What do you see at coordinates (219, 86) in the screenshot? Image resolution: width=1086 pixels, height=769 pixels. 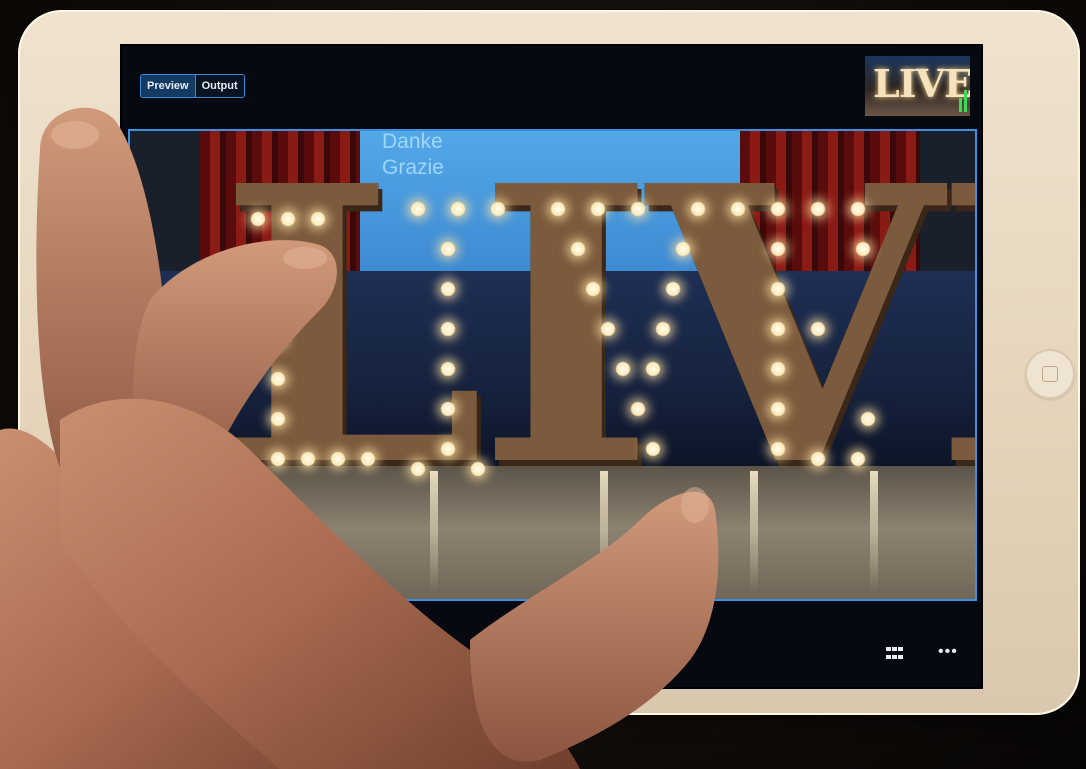 I see `output-tab: Output` at bounding box center [219, 86].